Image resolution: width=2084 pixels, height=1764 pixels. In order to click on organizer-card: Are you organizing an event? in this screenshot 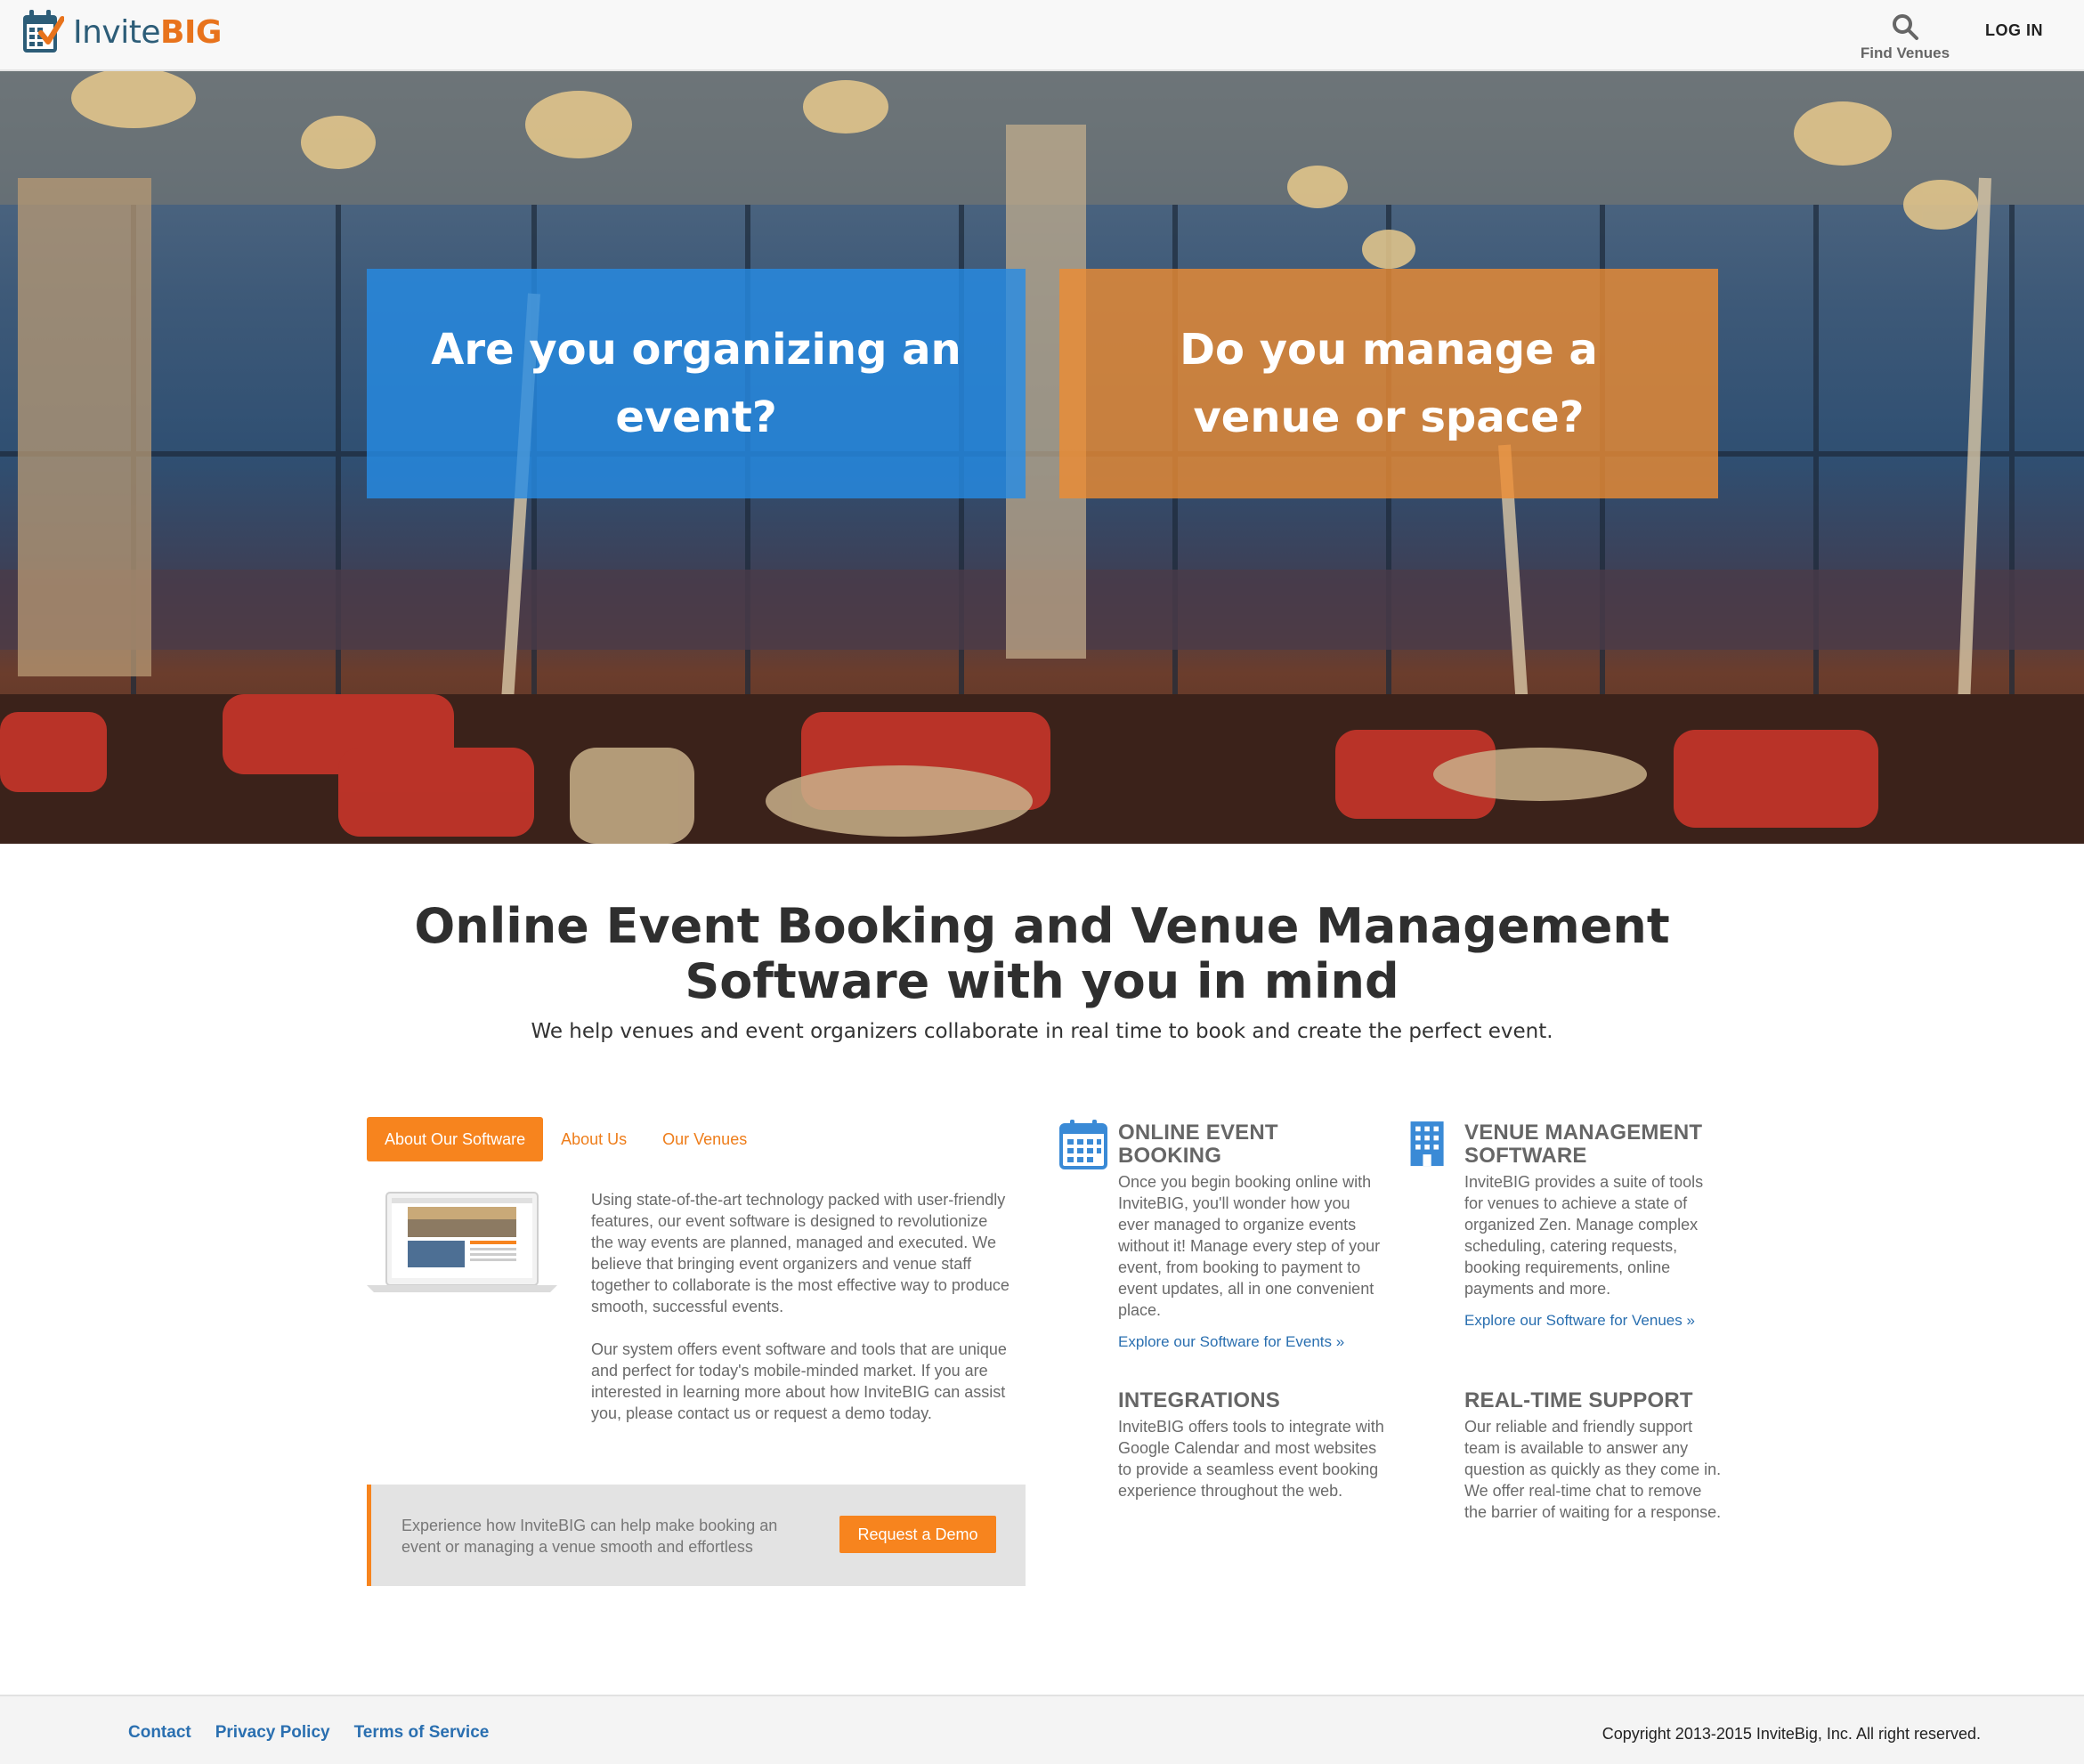, I will do `click(696, 383)`.